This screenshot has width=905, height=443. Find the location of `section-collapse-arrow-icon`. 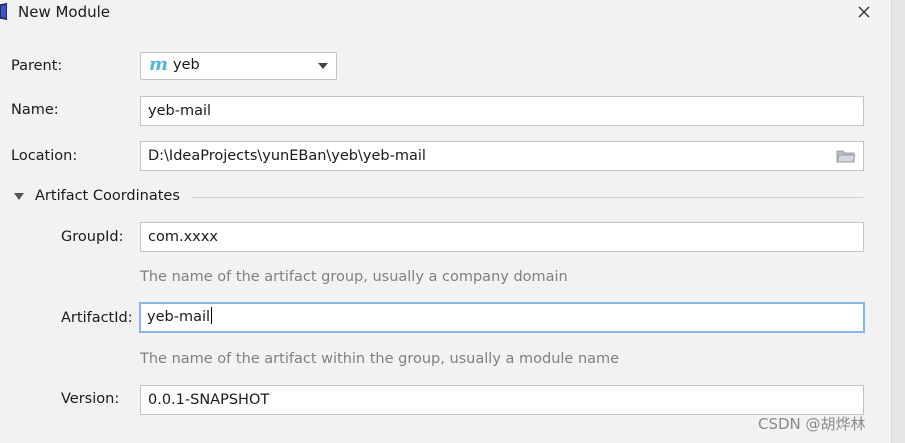

section-collapse-arrow-icon is located at coordinates (19, 196).